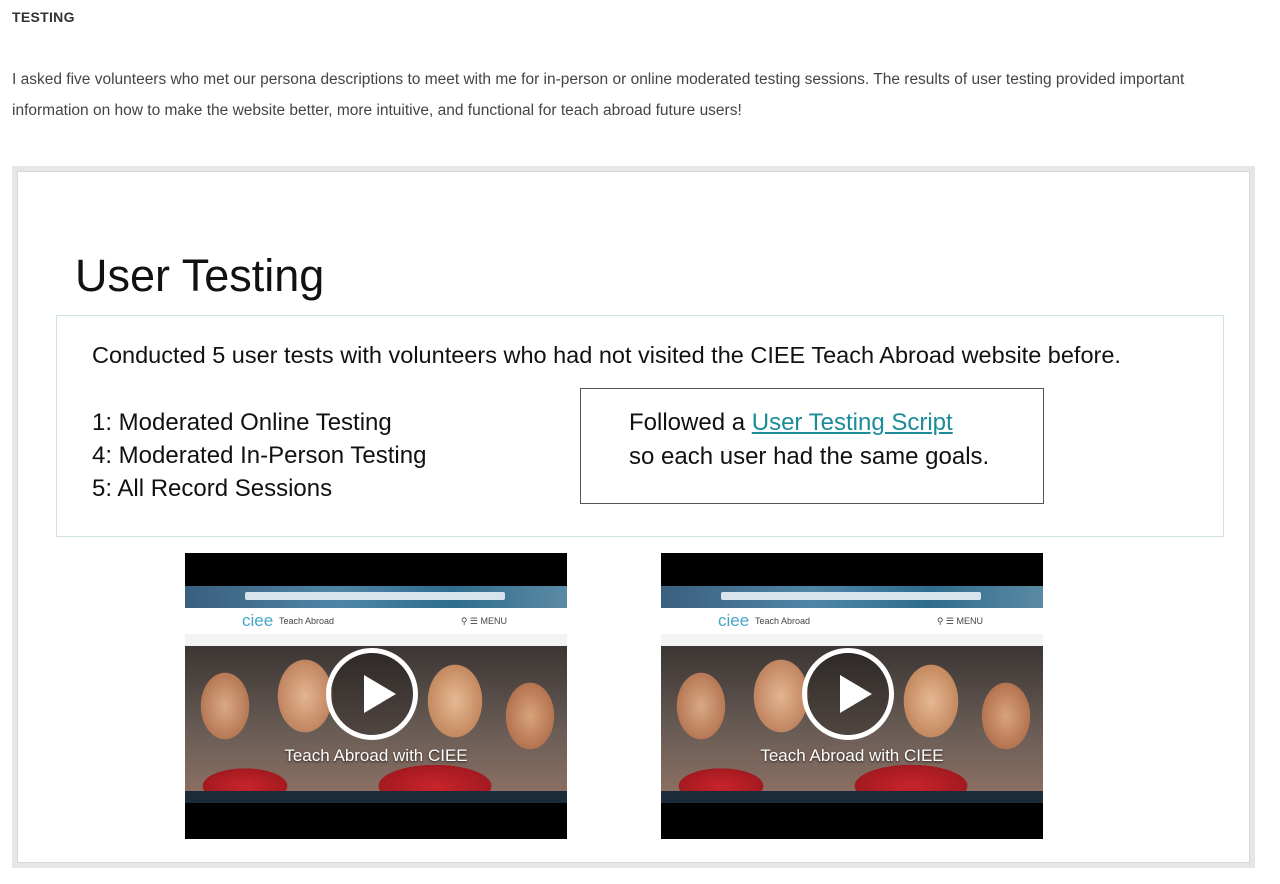  What do you see at coordinates (43, 17) in the screenshot?
I see `section-heading: TESTING` at bounding box center [43, 17].